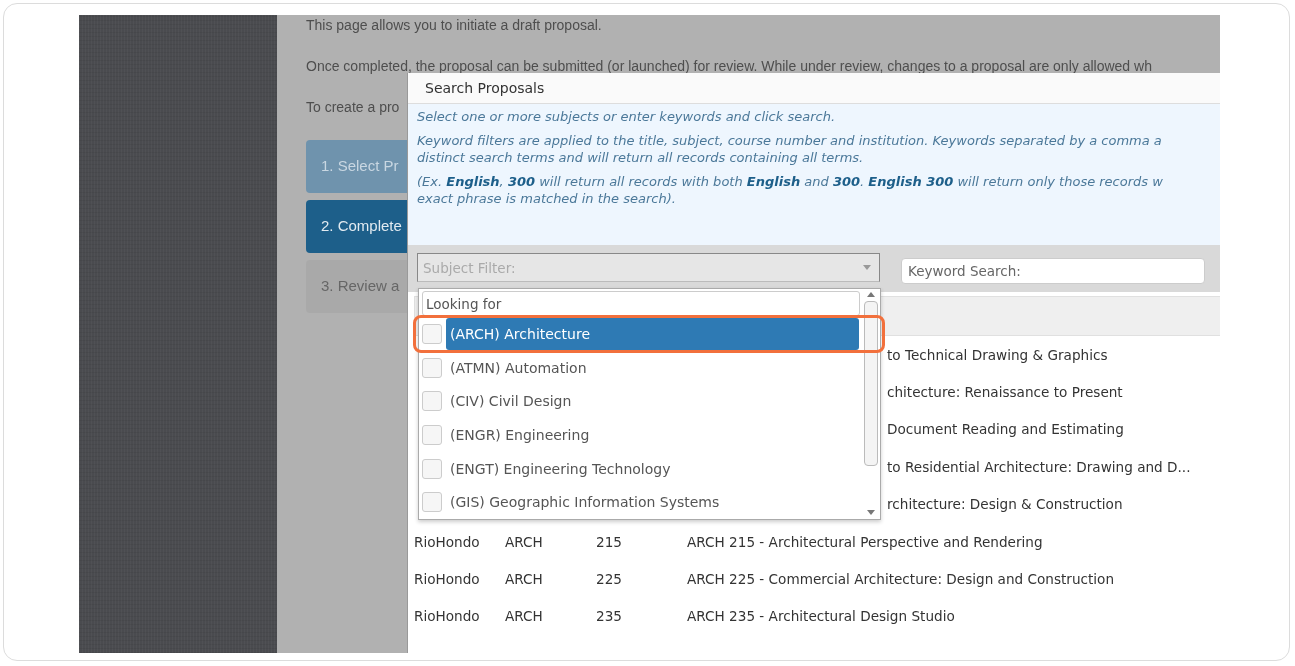 Image resolution: width=1295 pixels, height=666 pixels. I want to click on table-cell-text: 215, so click(609, 541).